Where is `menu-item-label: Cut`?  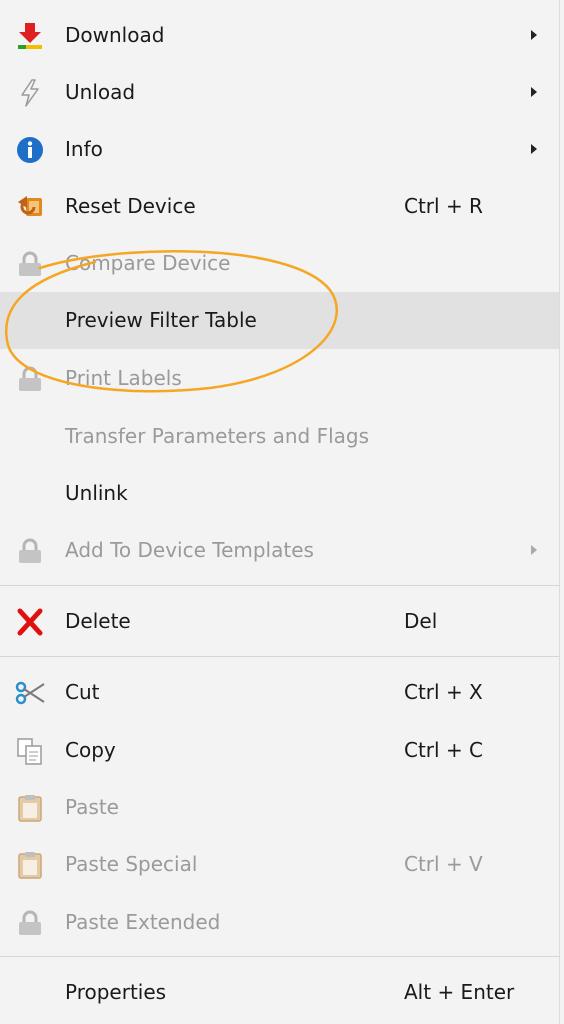 menu-item-label: Cut is located at coordinates (82, 692).